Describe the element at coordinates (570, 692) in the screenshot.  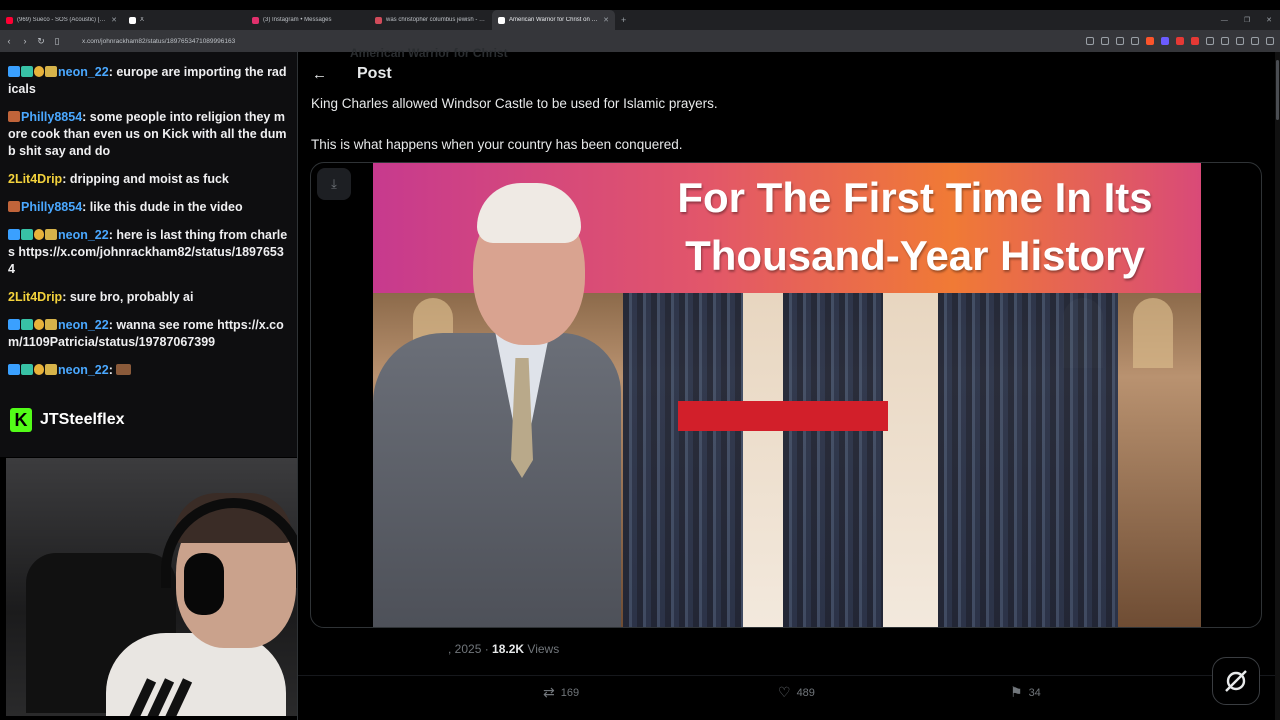
I see `retweet-count: 169` at that location.